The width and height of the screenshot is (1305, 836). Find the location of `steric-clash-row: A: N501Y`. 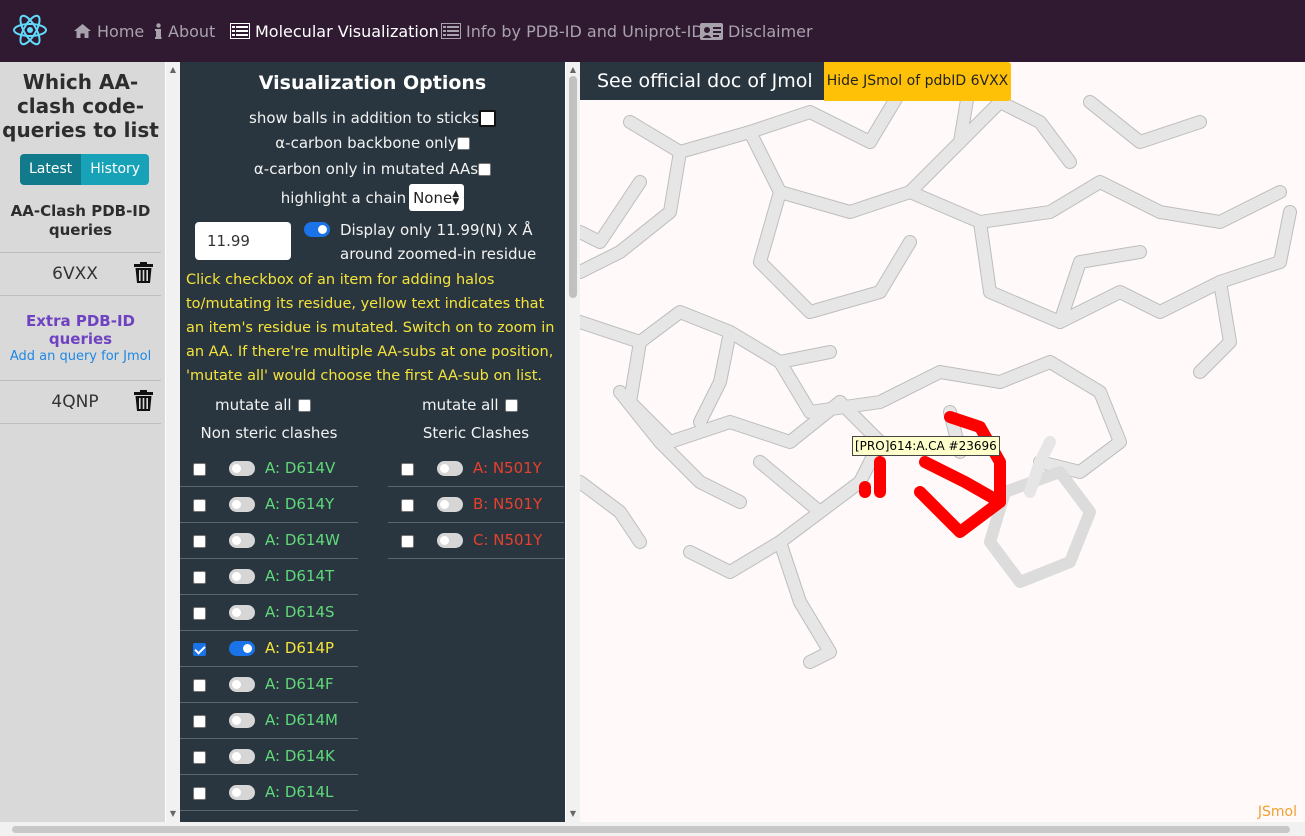

steric-clash-row: A: N501Y is located at coordinates (476, 469).